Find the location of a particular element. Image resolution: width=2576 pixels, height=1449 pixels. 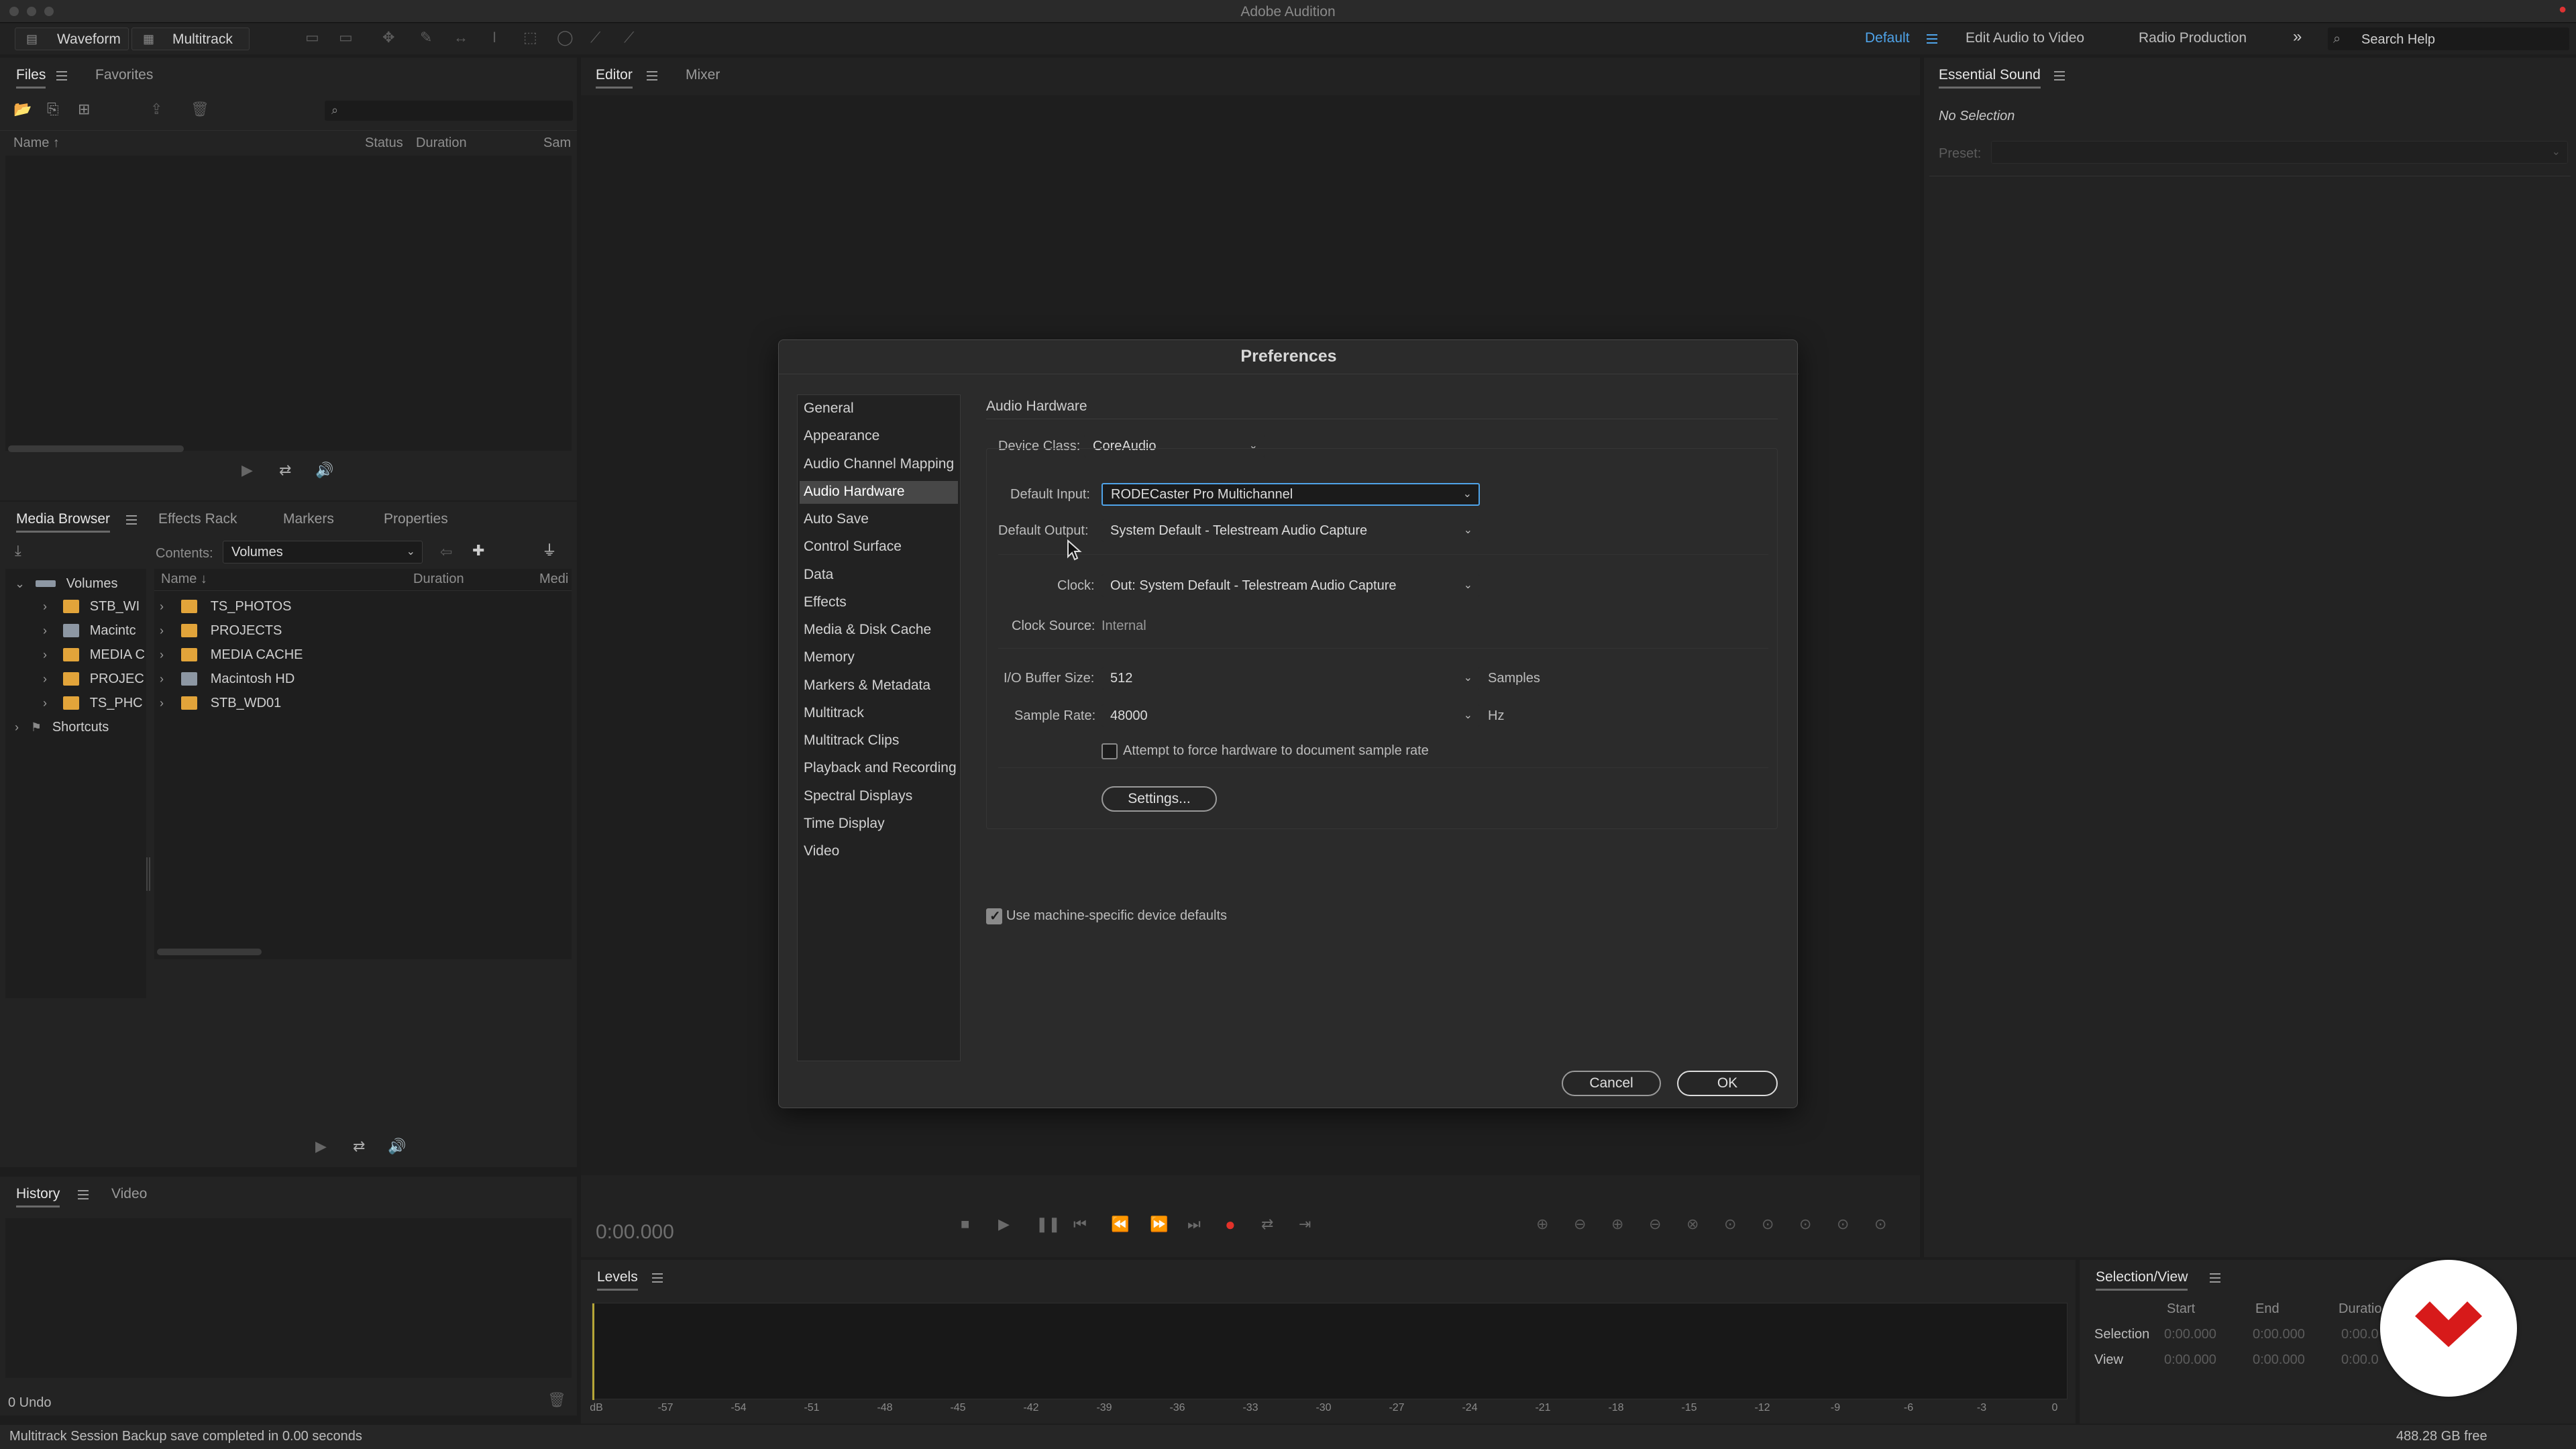

skip-forward-icon: ⏭ is located at coordinates (1194, 1224).